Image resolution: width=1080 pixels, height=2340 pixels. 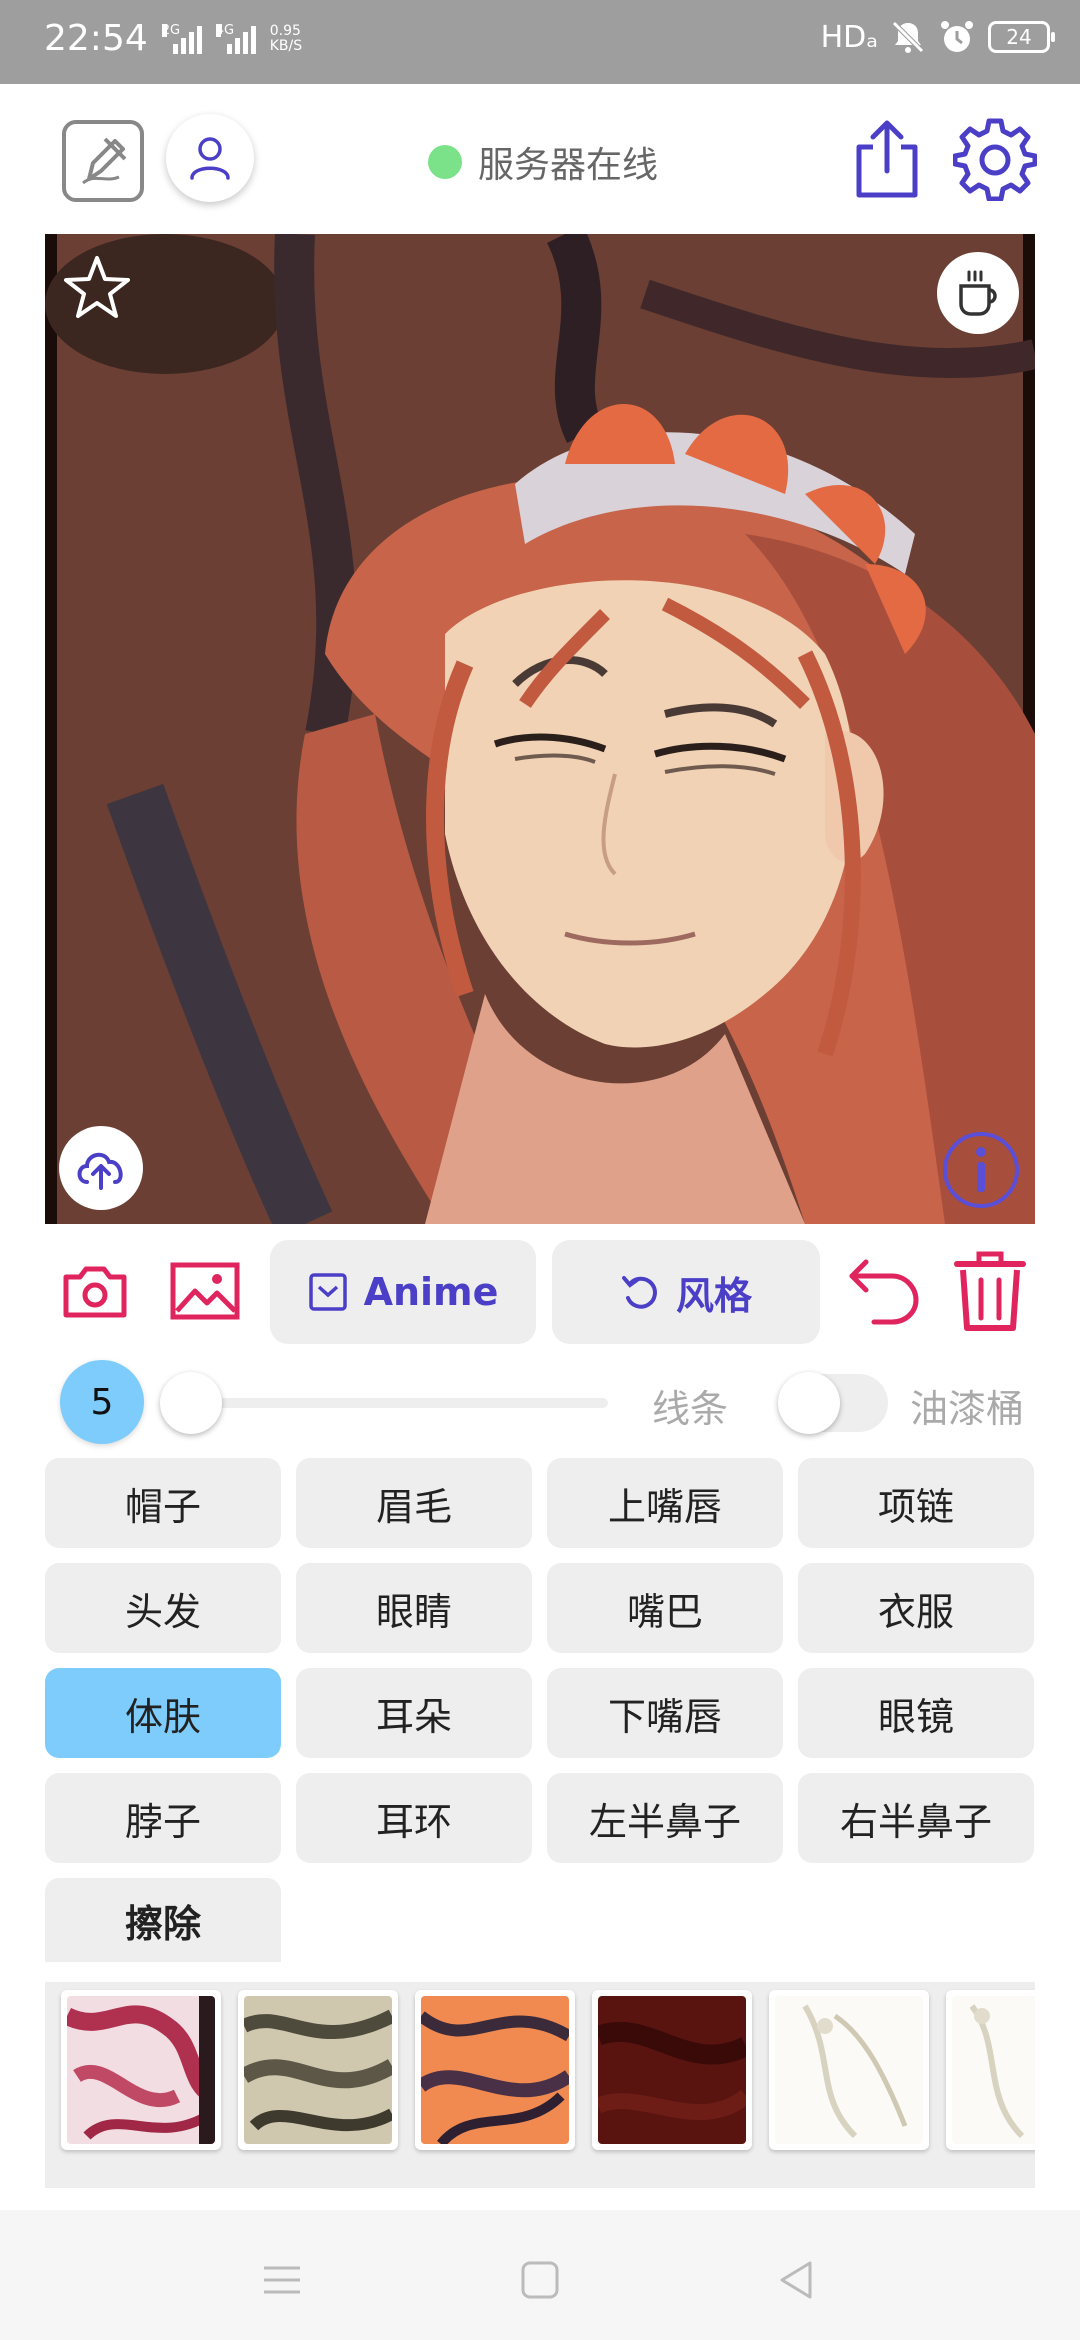 I want to click on camera-button, so click(x=95, y=1291).